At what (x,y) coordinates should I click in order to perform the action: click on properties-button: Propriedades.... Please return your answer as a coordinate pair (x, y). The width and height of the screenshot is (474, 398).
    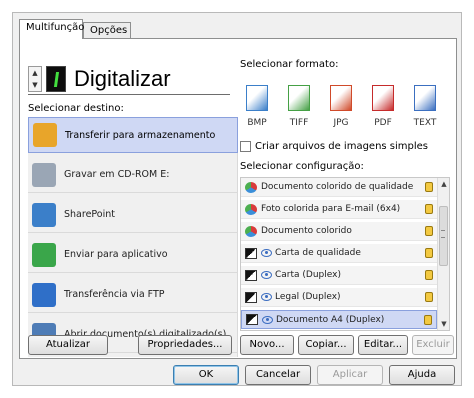
    Looking at the image, I should click on (185, 345).